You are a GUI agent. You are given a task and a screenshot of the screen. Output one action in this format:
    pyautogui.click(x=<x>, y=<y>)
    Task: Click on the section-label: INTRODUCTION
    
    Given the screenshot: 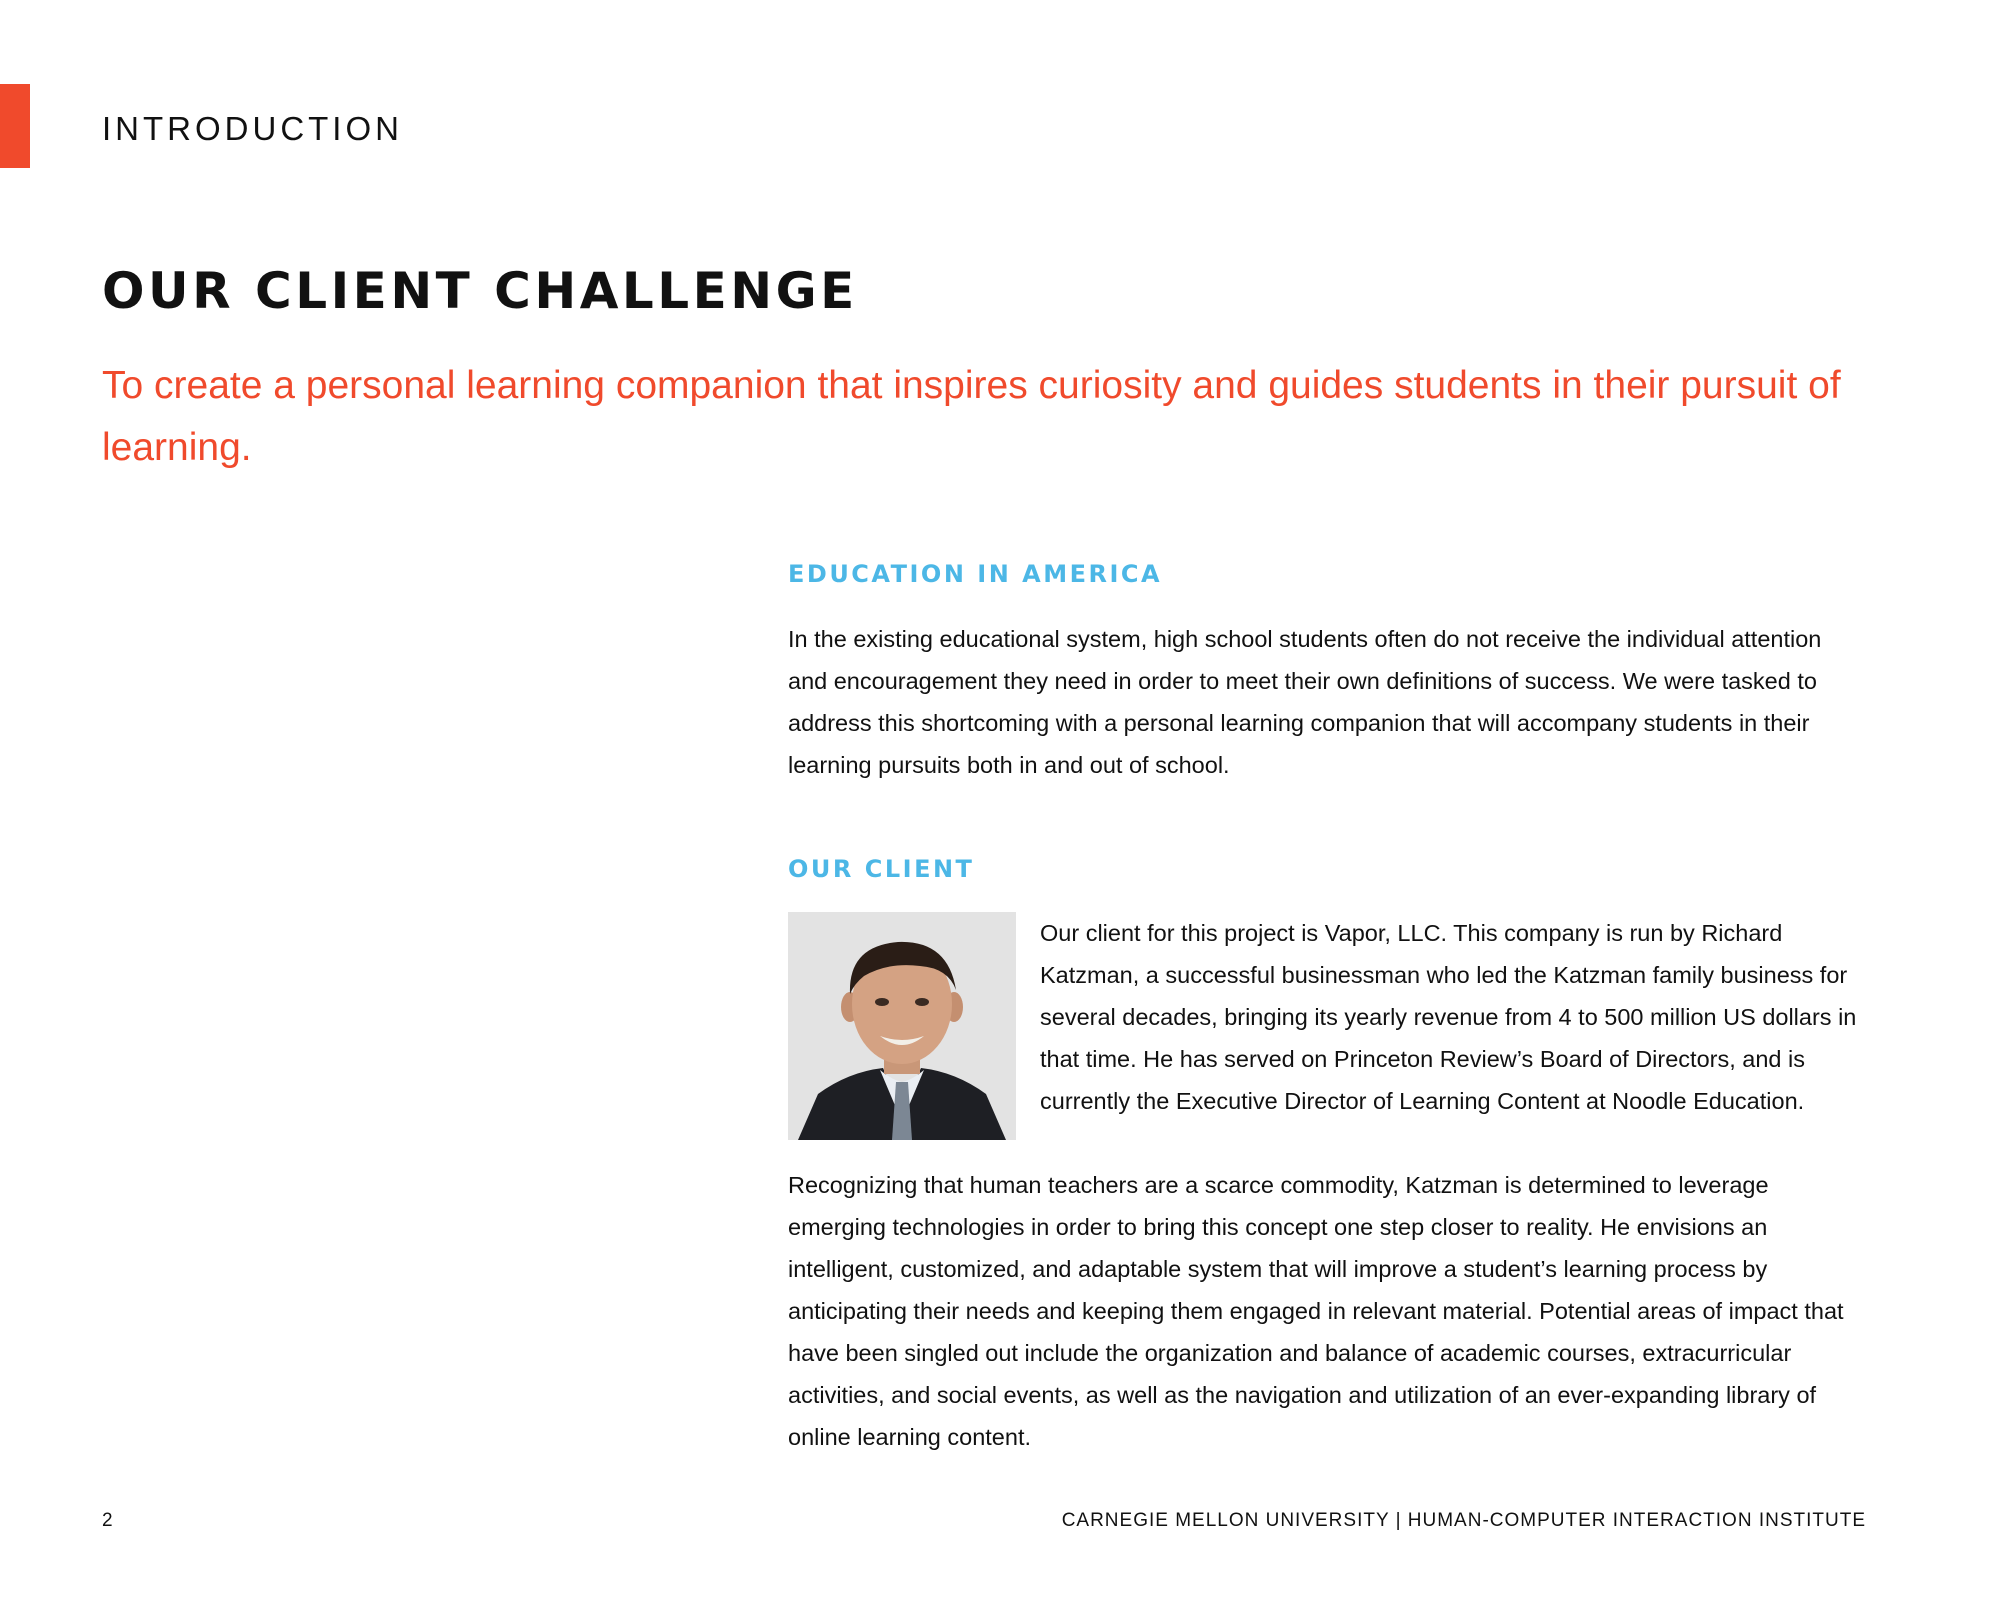 What is the action you would take?
    pyautogui.click(x=252, y=128)
    